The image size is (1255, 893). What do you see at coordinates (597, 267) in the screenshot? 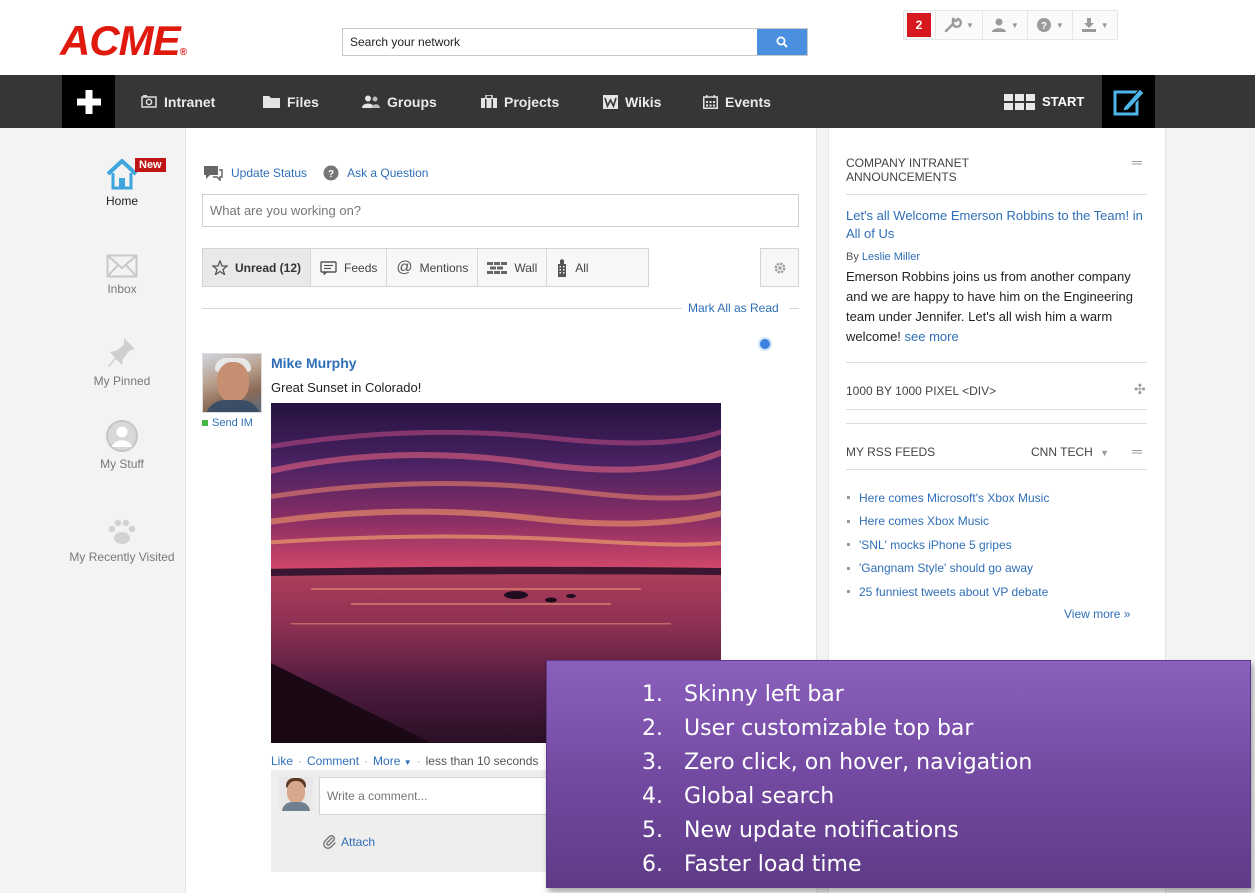
I see `tab-all: All` at bounding box center [597, 267].